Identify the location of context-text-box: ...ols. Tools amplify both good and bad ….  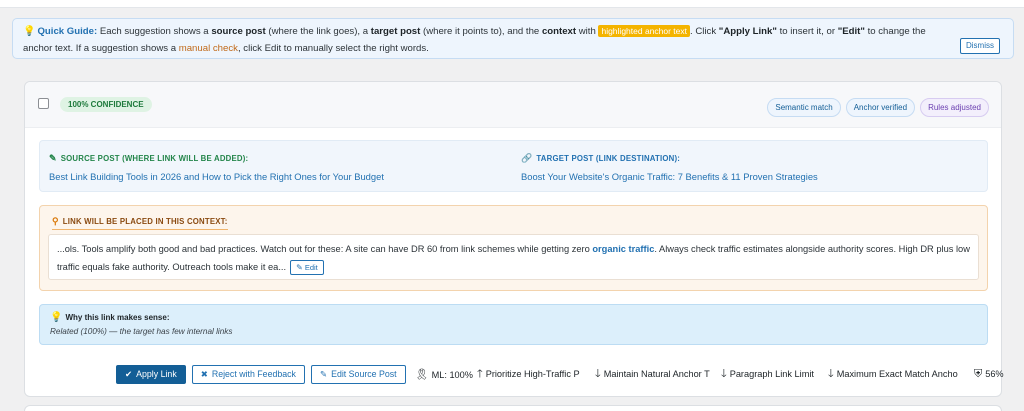
(513, 257).